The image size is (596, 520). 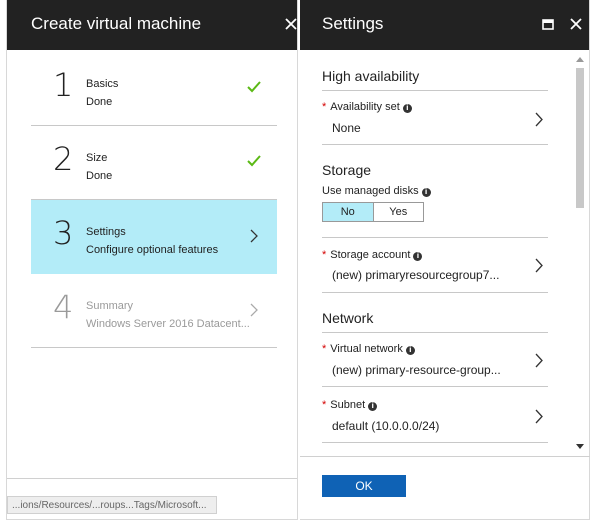 I want to click on close-icon, so click(x=576, y=24).